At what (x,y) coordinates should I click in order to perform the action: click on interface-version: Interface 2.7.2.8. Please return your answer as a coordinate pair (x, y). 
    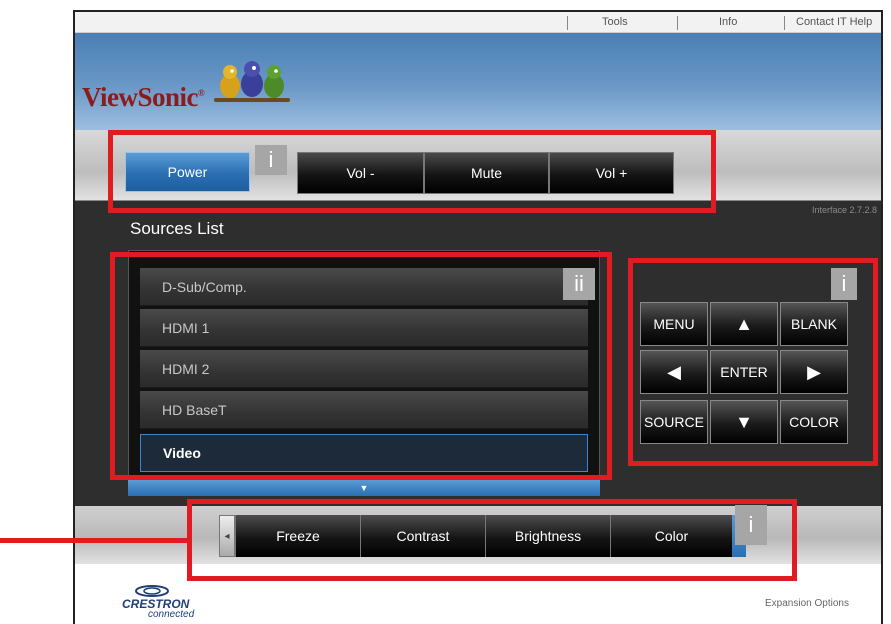
    Looking at the image, I should click on (845, 210).